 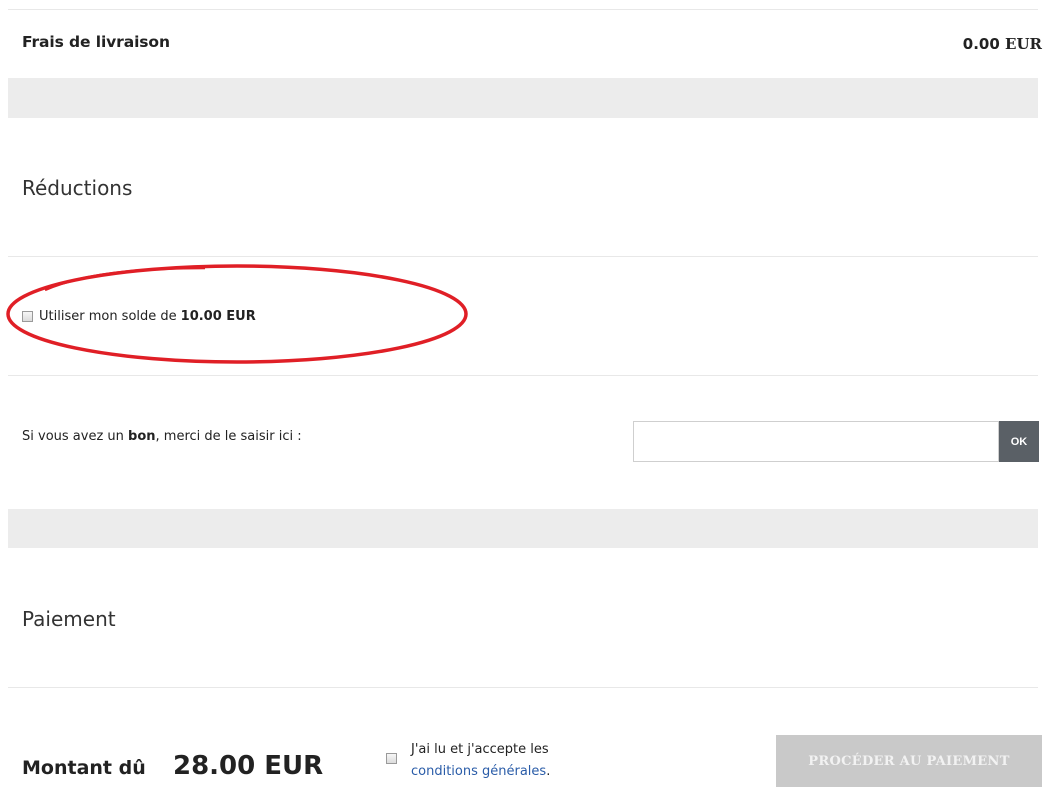 I want to click on voucher-label-bold: bon, so click(x=142, y=436).